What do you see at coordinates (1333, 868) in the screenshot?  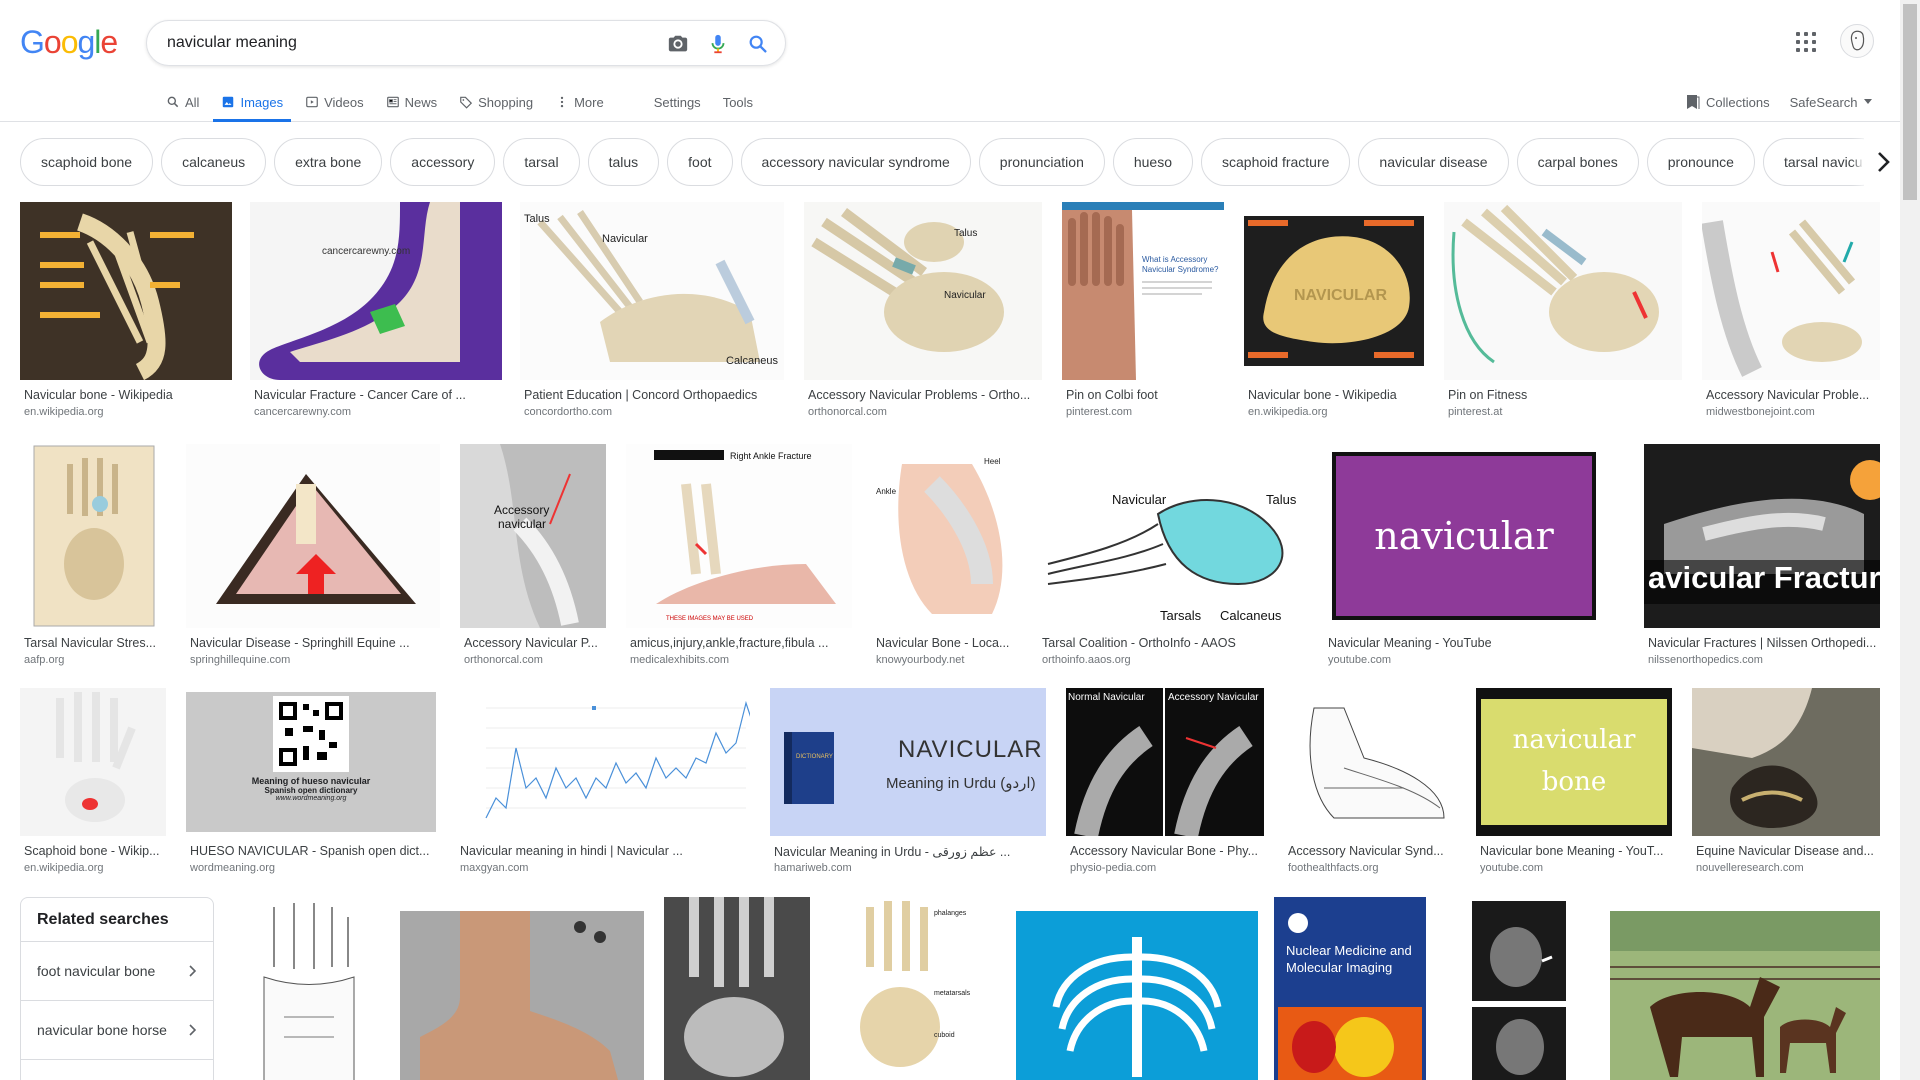 I see `result-source: foothealthfacts.org` at bounding box center [1333, 868].